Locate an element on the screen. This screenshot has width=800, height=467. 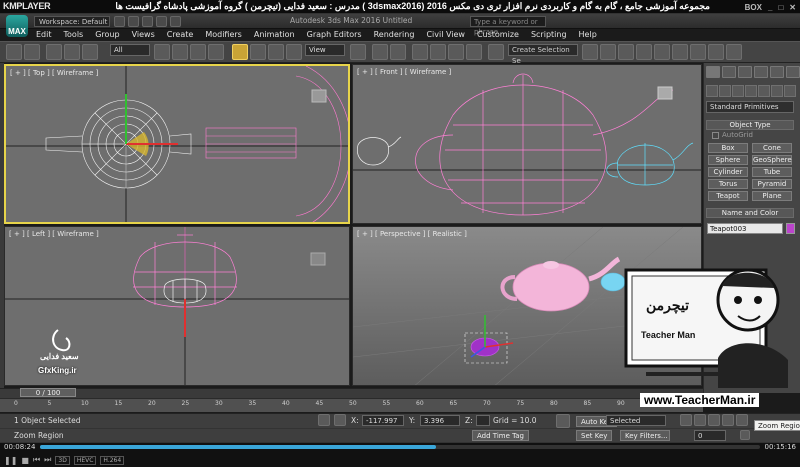
geometry-icon is located at coordinates (712, 91).